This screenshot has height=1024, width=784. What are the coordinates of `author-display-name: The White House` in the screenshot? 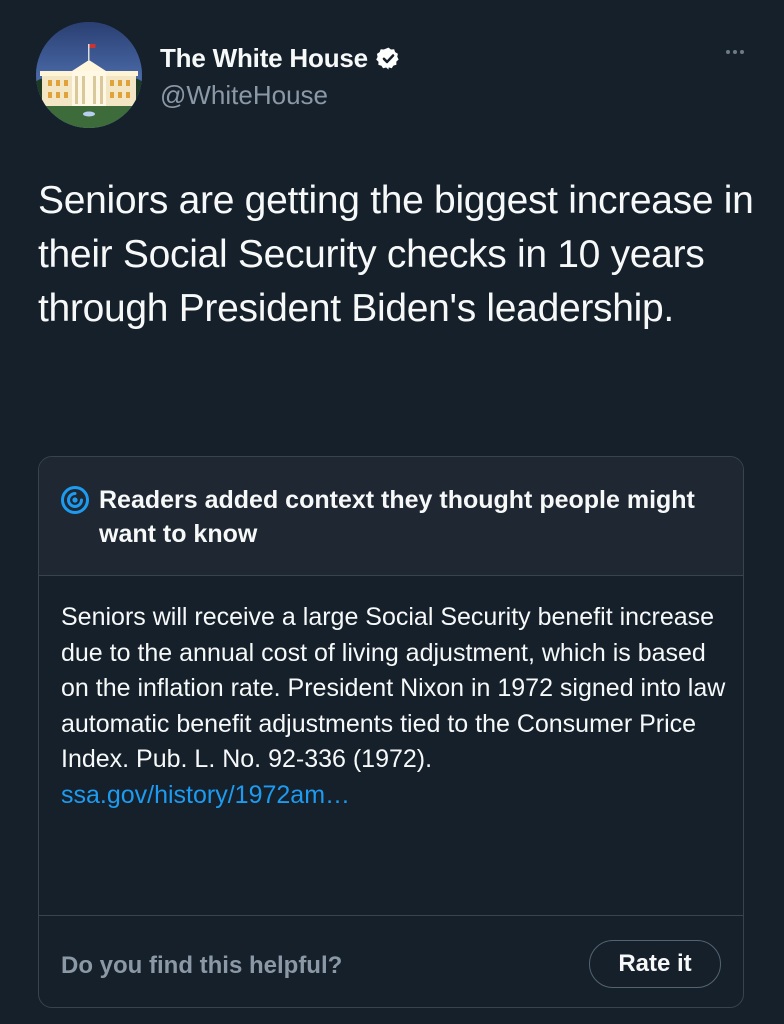 It's located at (264, 58).